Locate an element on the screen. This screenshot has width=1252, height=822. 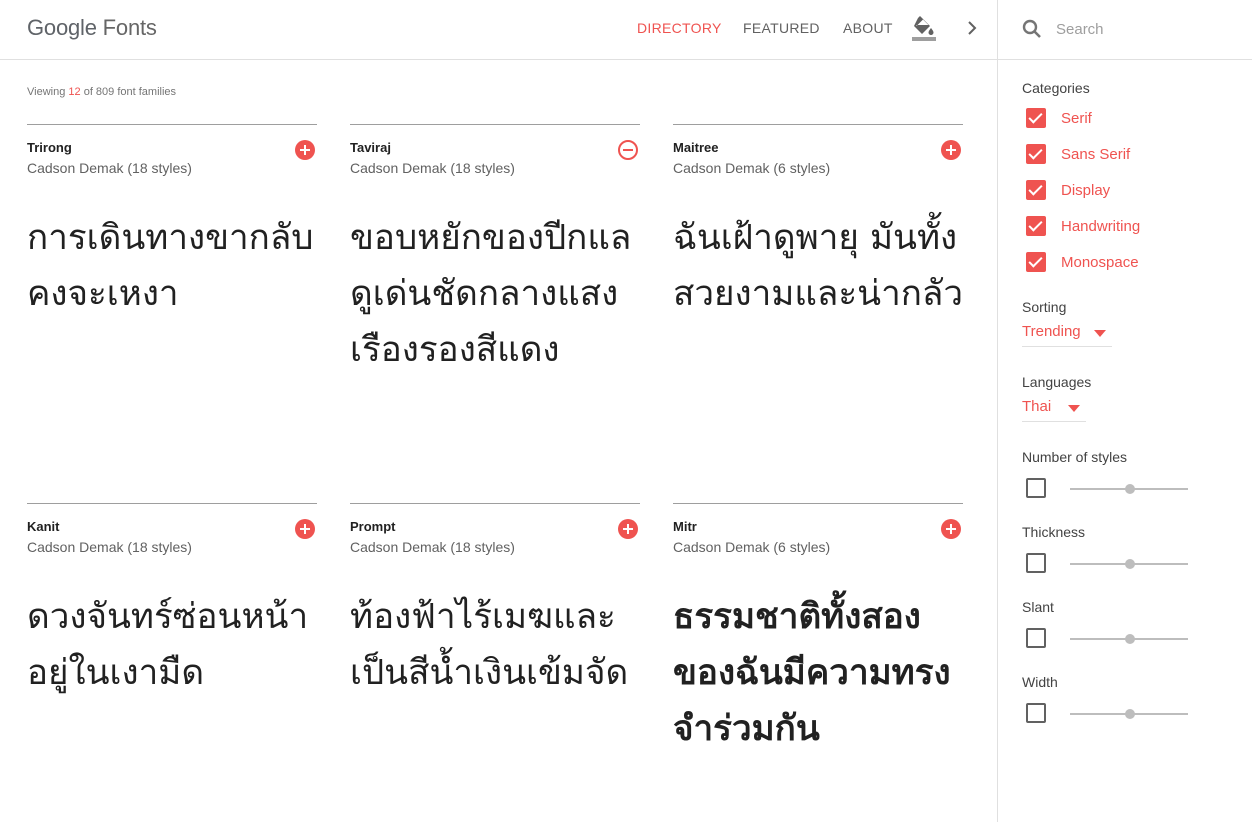
search-icon is located at coordinates (1031, 28).